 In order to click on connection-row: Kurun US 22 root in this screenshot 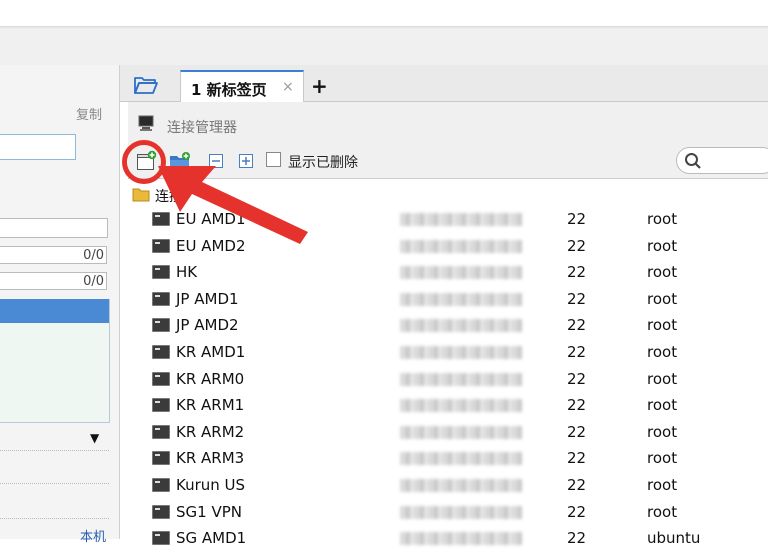, I will do `click(448, 486)`.